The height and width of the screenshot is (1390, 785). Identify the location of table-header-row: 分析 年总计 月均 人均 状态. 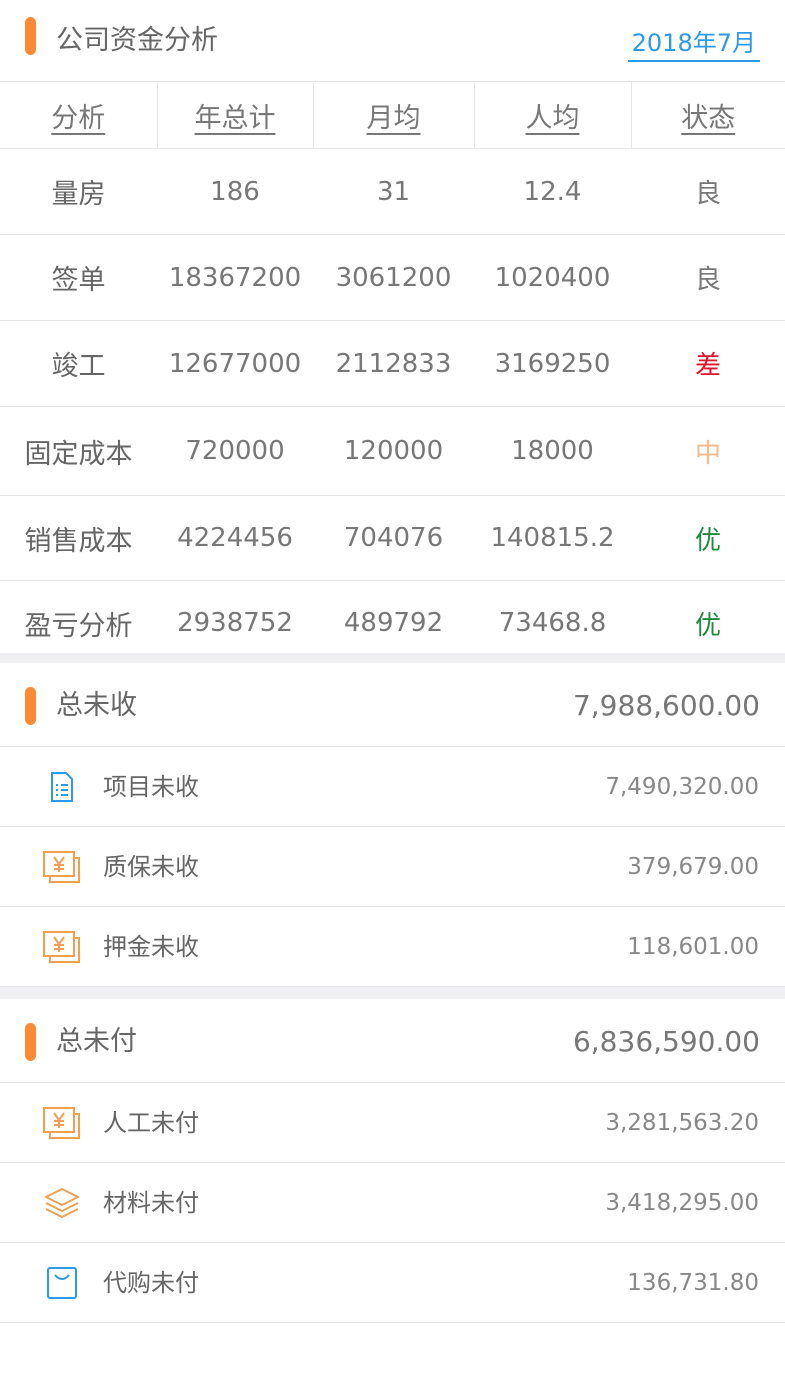
(392, 115).